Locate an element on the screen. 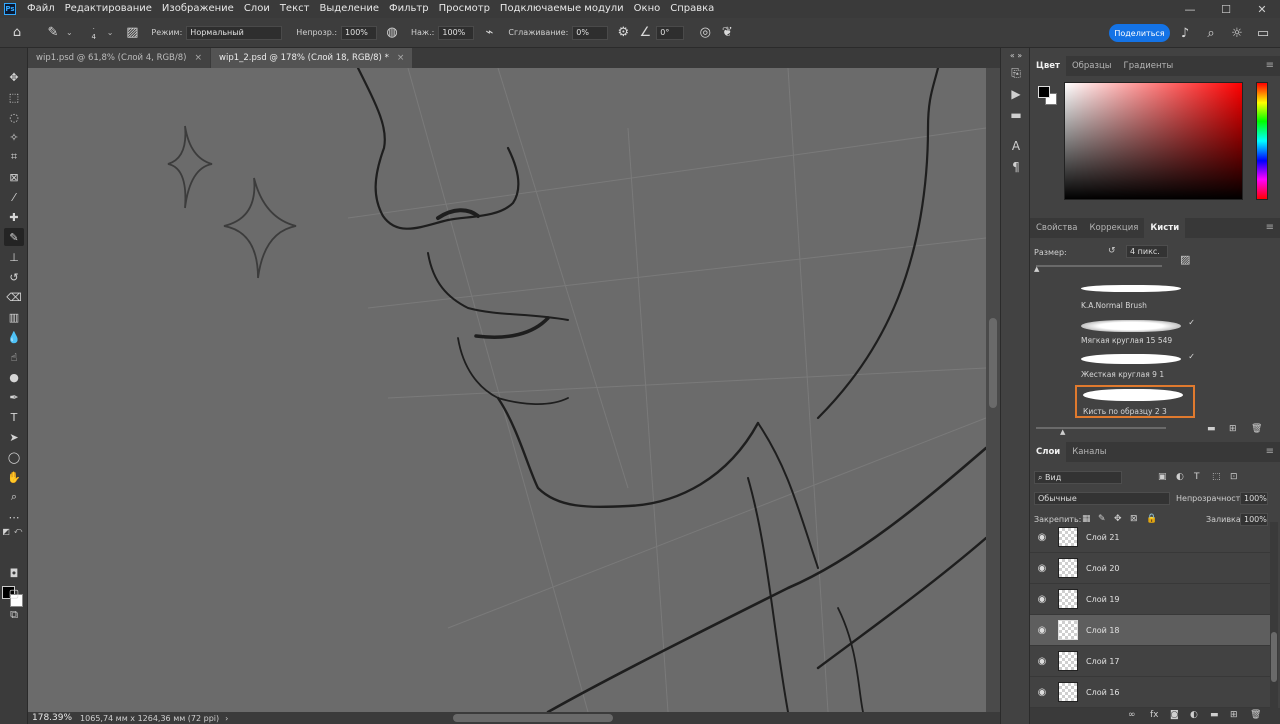 The height and width of the screenshot is (724, 1280). crop-tool-icon: ⌗ is located at coordinates (14, 157).